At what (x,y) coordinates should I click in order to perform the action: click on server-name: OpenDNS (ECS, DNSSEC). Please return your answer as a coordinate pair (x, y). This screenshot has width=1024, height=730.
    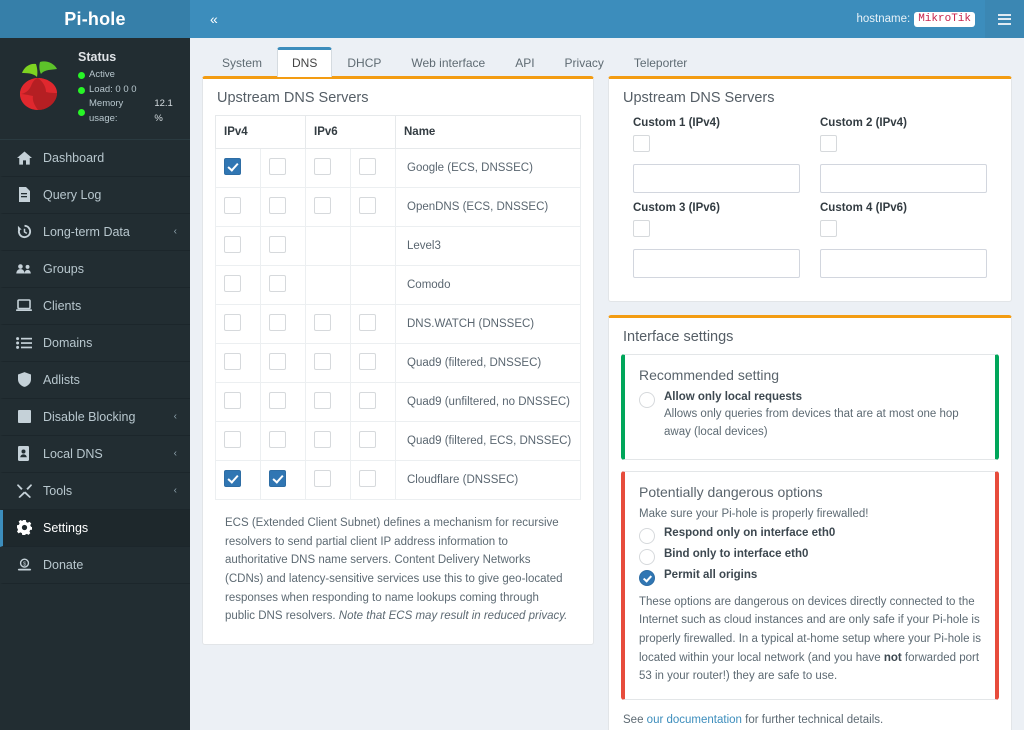
    Looking at the image, I should click on (488, 207).